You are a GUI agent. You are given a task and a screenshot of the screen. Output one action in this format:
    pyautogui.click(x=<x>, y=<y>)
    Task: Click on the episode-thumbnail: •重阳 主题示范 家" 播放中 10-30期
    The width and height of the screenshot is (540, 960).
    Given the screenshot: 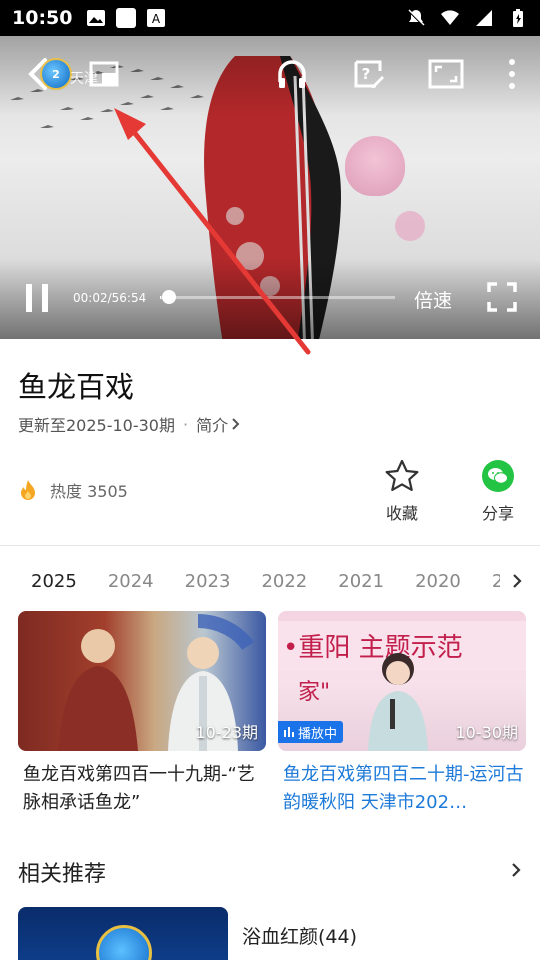 What is the action you would take?
    pyautogui.click(x=402, y=681)
    